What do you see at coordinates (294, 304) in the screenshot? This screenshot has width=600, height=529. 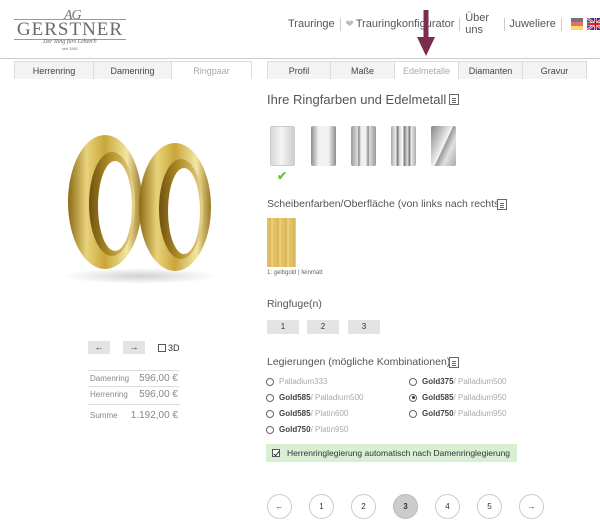 I see `section-title-fuge: Ringfuge(n)` at bounding box center [294, 304].